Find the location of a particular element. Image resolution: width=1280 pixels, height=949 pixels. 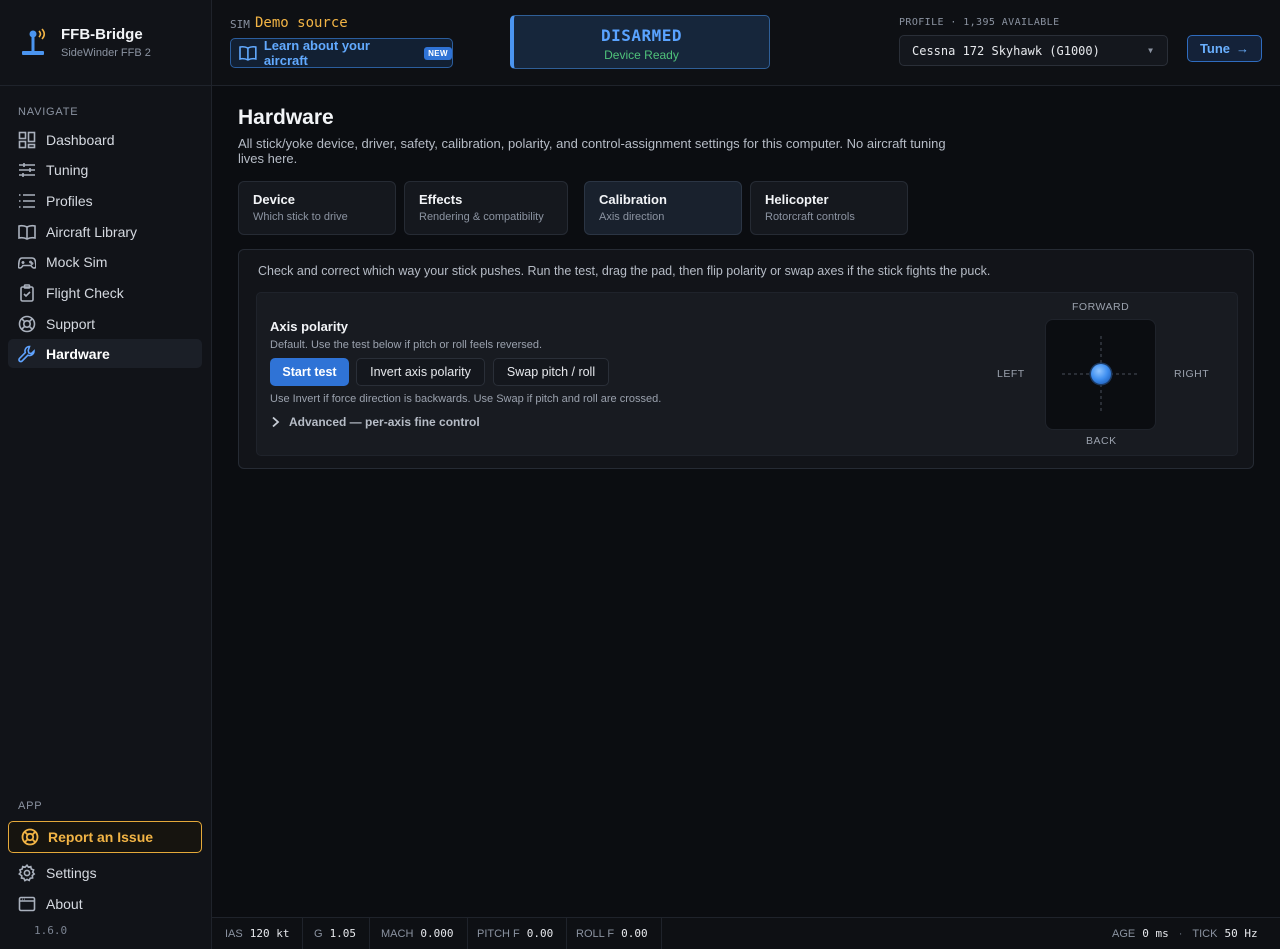

axis-polarity-title: Axis polarity is located at coordinates (309, 326).